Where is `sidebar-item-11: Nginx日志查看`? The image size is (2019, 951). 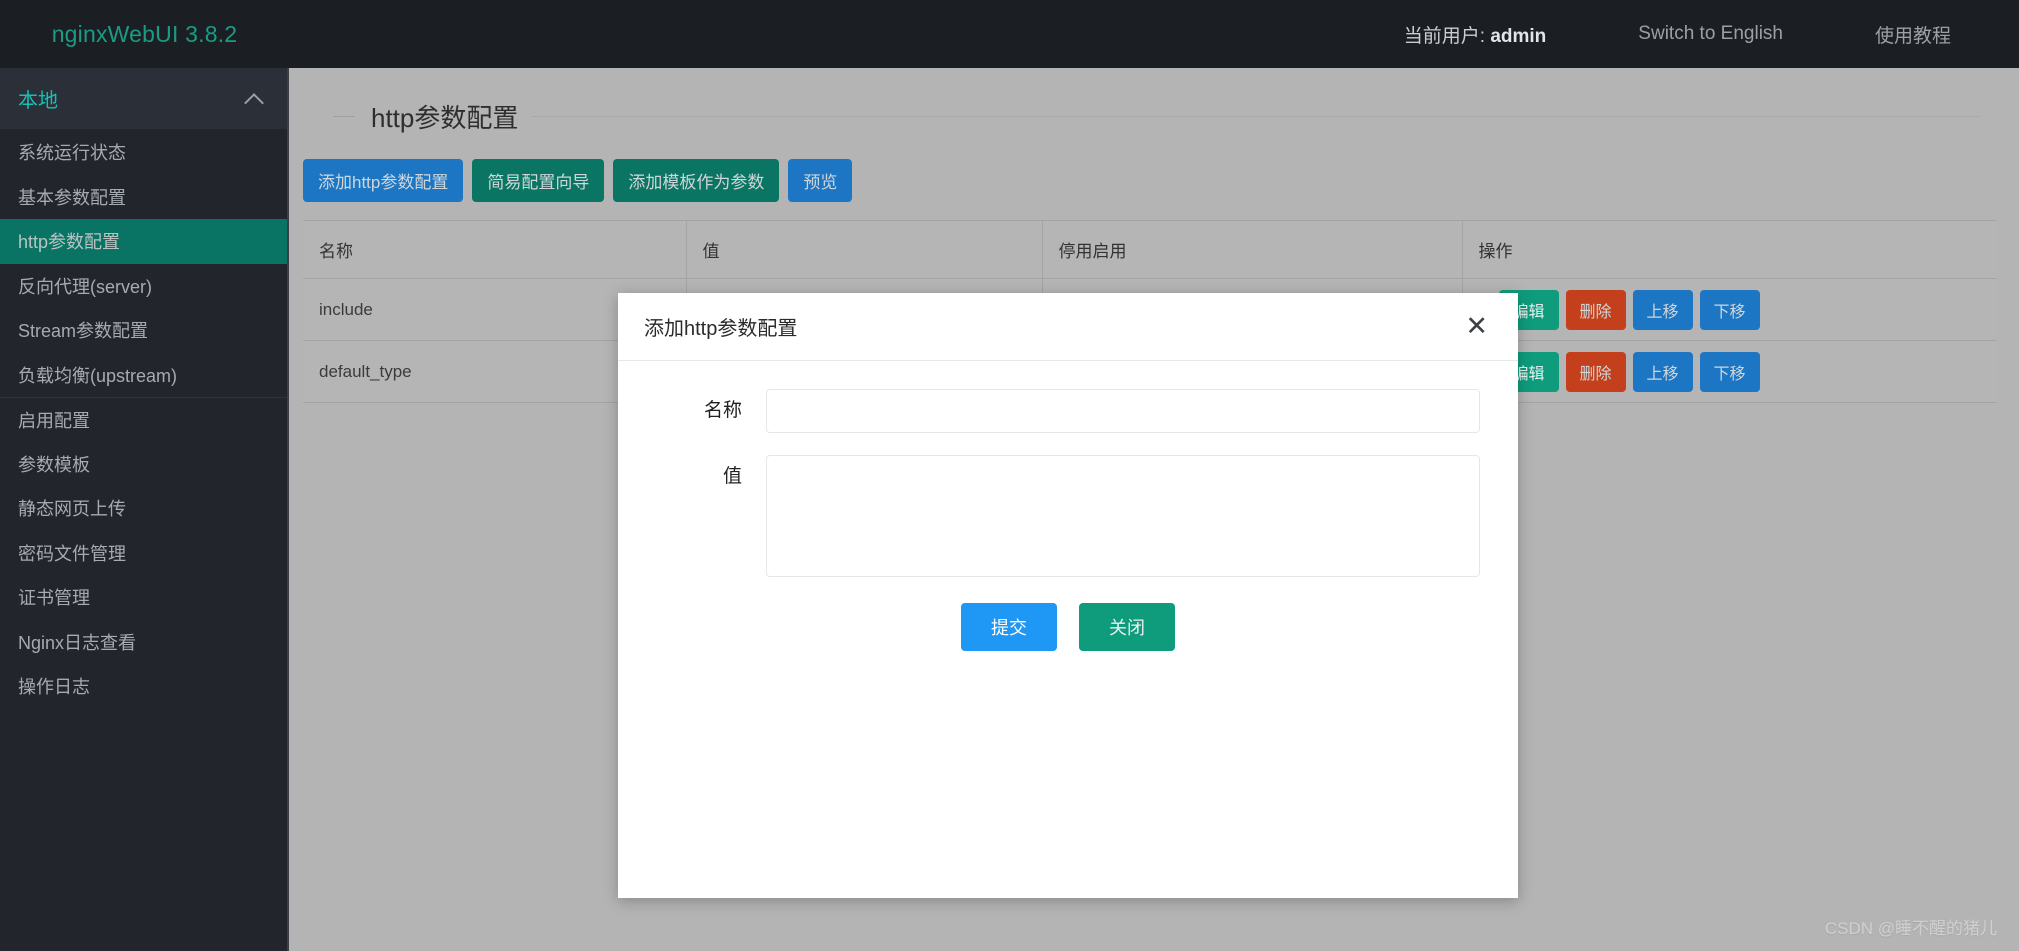
sidebar-item-11: Nginx日志查看 is located at coordinates (143, 641).